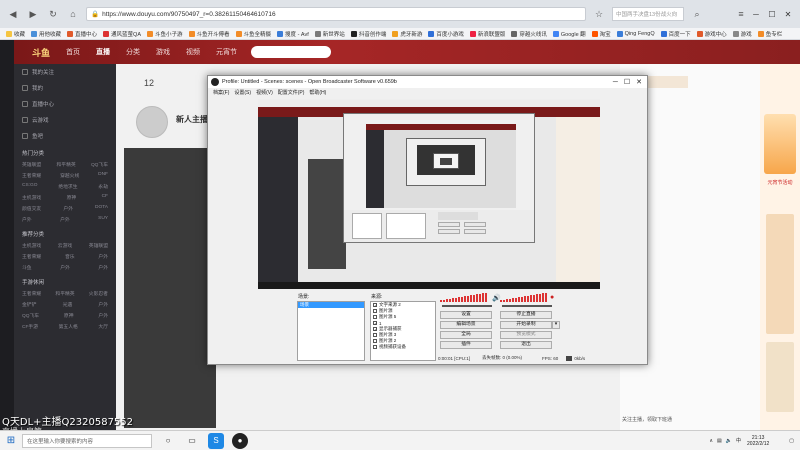 The width and height of the screenshot is (800, 450). I want to click on nav-festival: 元宵节, so click(226, 52).